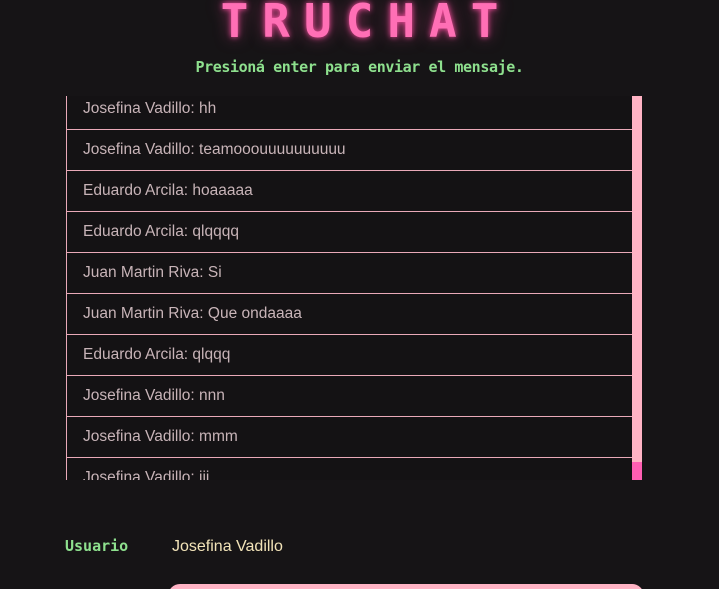 The image size is (719, 589). Describe the element at coordinates (349, 232) in the screenshot. I see `message-item: Eduardo Arcila: qlqqqq` at that location.